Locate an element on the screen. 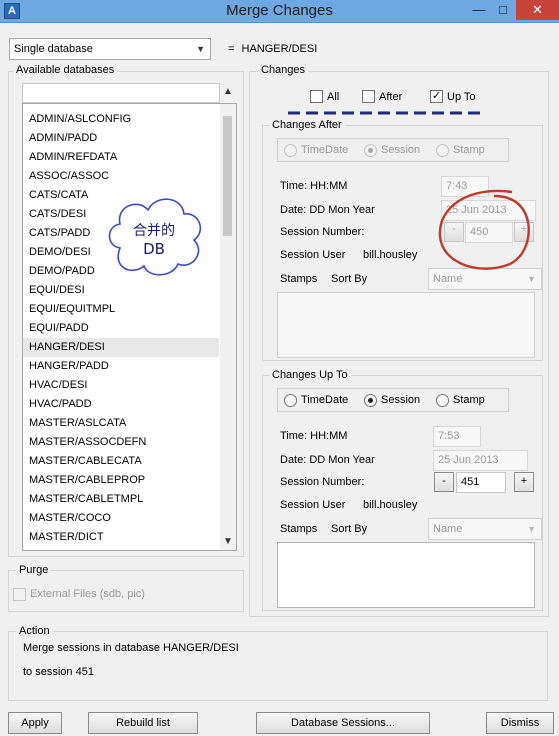 The height and width of the screenshot is (736, 559). after-sortby-label: Sort By is located at coordinates (349, 279).